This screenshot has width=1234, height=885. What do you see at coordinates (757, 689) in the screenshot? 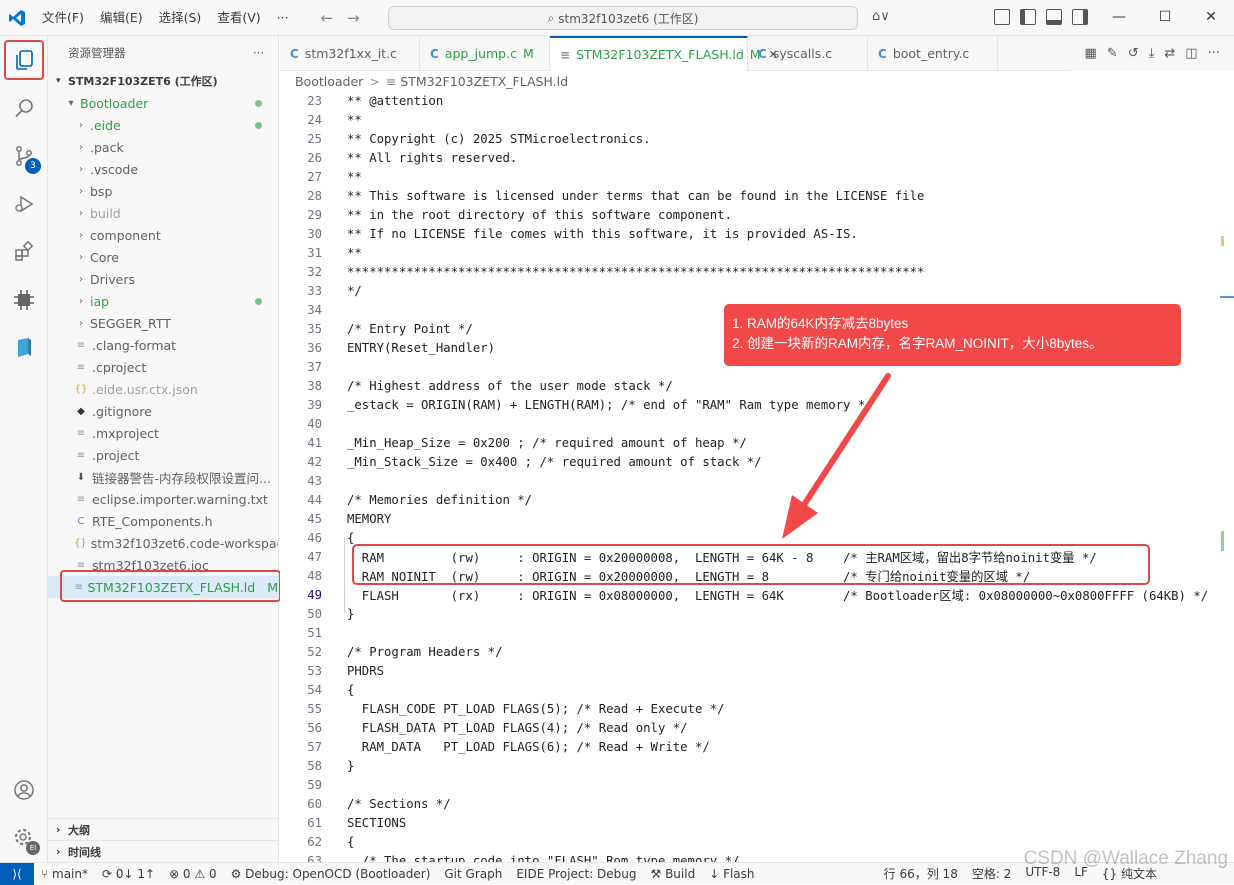
I see `code-line: 54 {` at bounding box center [757, 689].